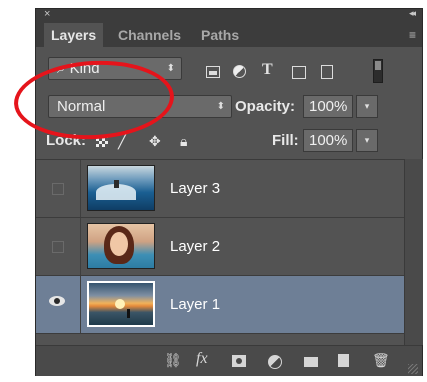 The height and width of the screenshot is (382, 427). Describe the element at coordinates (311, 362) in the screenshot. I see `new-group-icon` at that location.